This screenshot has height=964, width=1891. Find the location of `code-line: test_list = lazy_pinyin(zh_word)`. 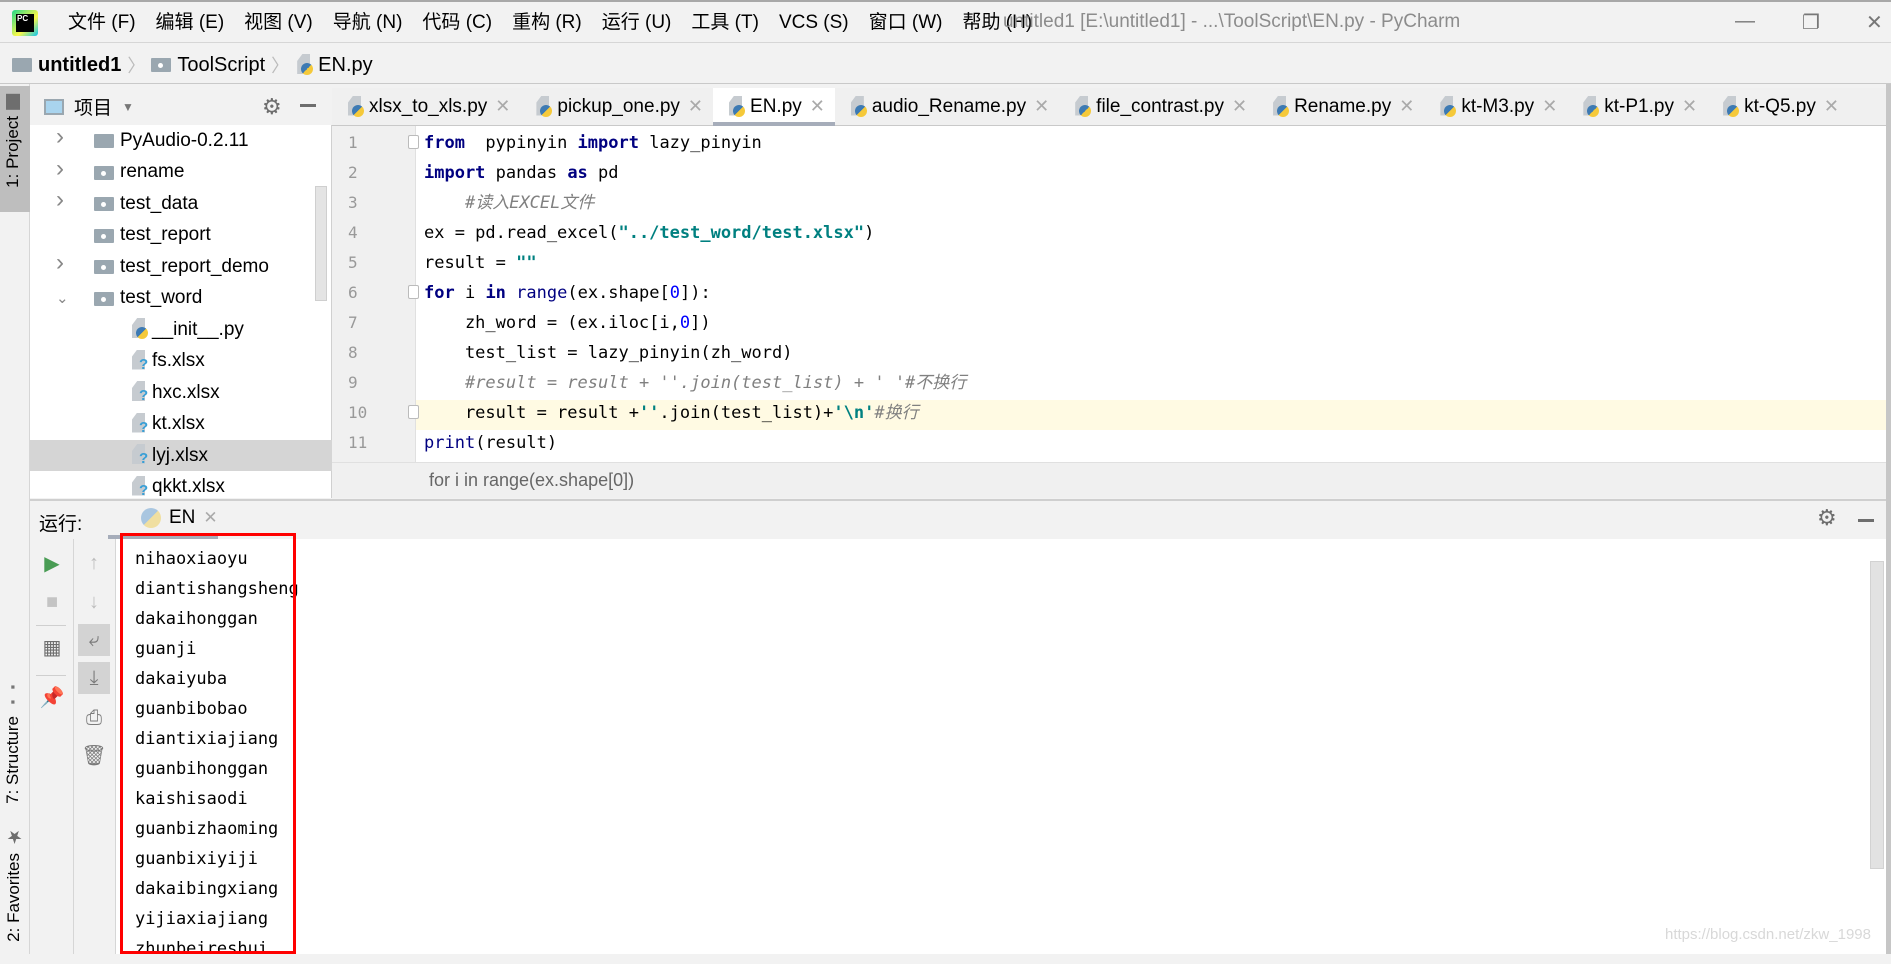

code-line: test_list = lazy_pinyin(zh_word) is located at coordinates (608, 353).